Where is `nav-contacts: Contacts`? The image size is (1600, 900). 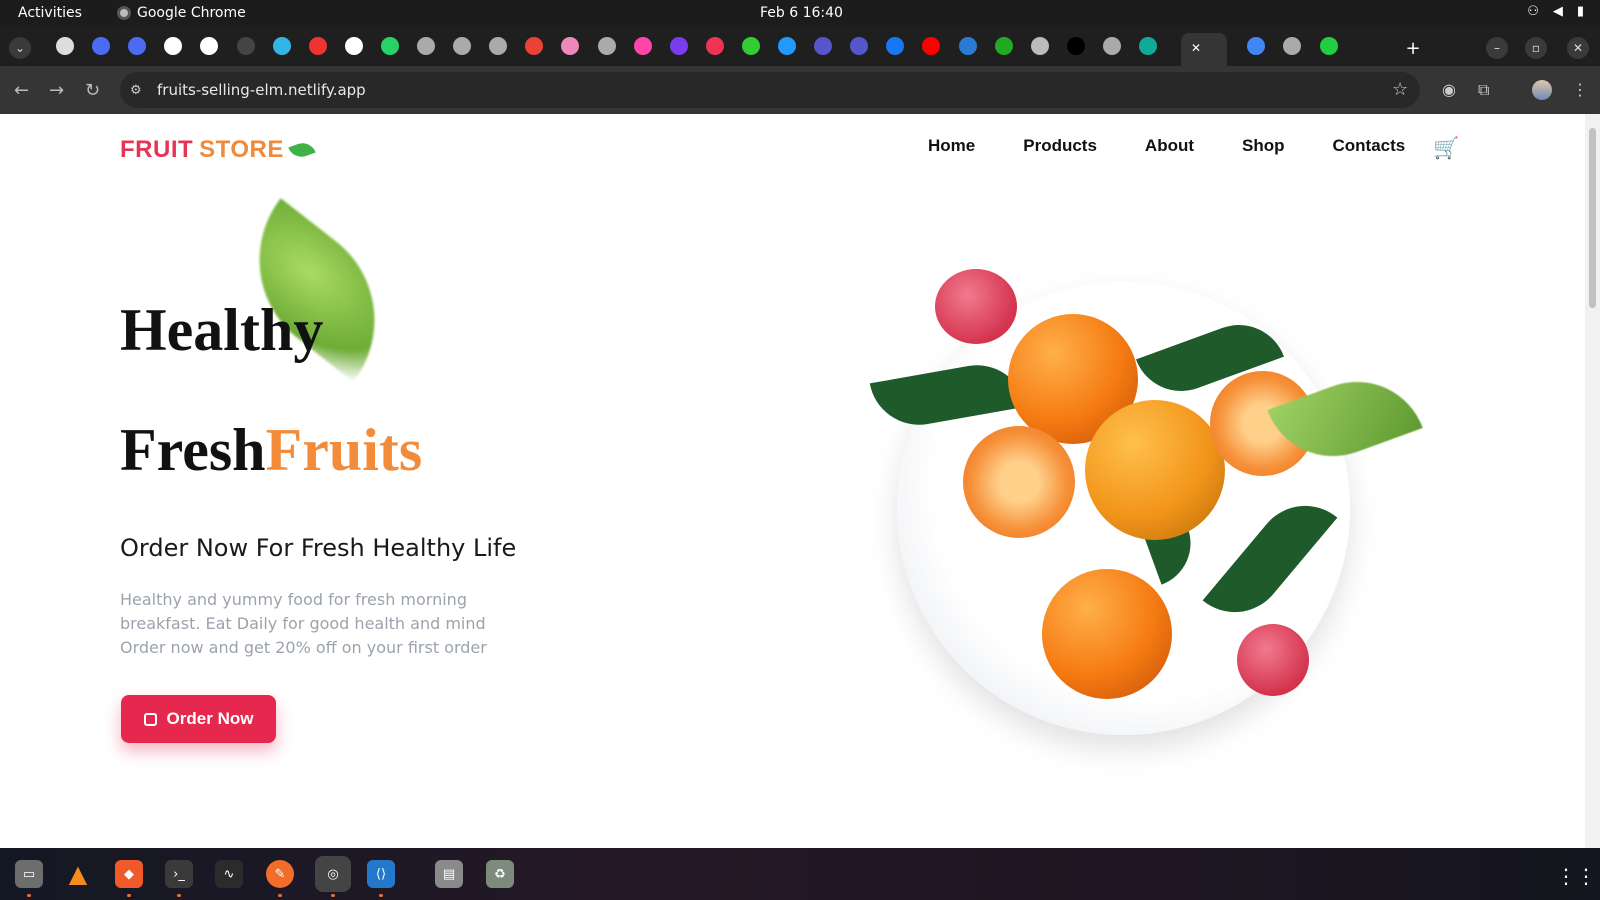 nav-contacts: Contacts is located at coordinates (1369, 146).